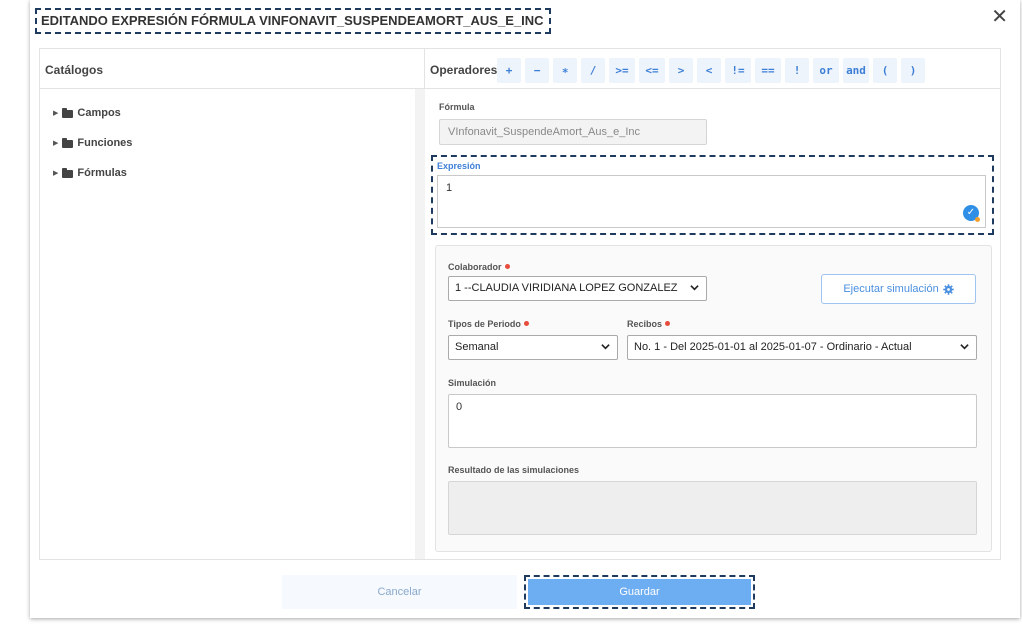 The height and width of the screenshot is (625, 1022). What do you see at coordinates (649, 324) in the screenshot?
I see `recibos-label: Recibos` at bounding box center [649, 324].